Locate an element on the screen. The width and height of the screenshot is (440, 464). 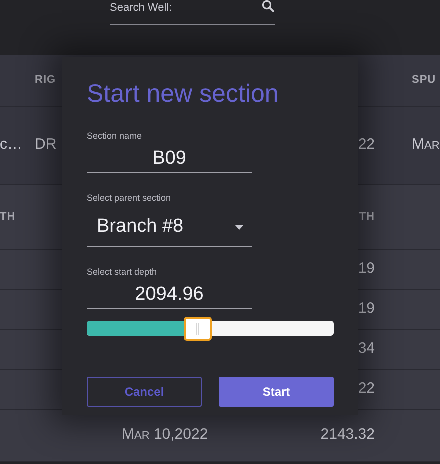
search-icon is located at coordinates (268, 6).